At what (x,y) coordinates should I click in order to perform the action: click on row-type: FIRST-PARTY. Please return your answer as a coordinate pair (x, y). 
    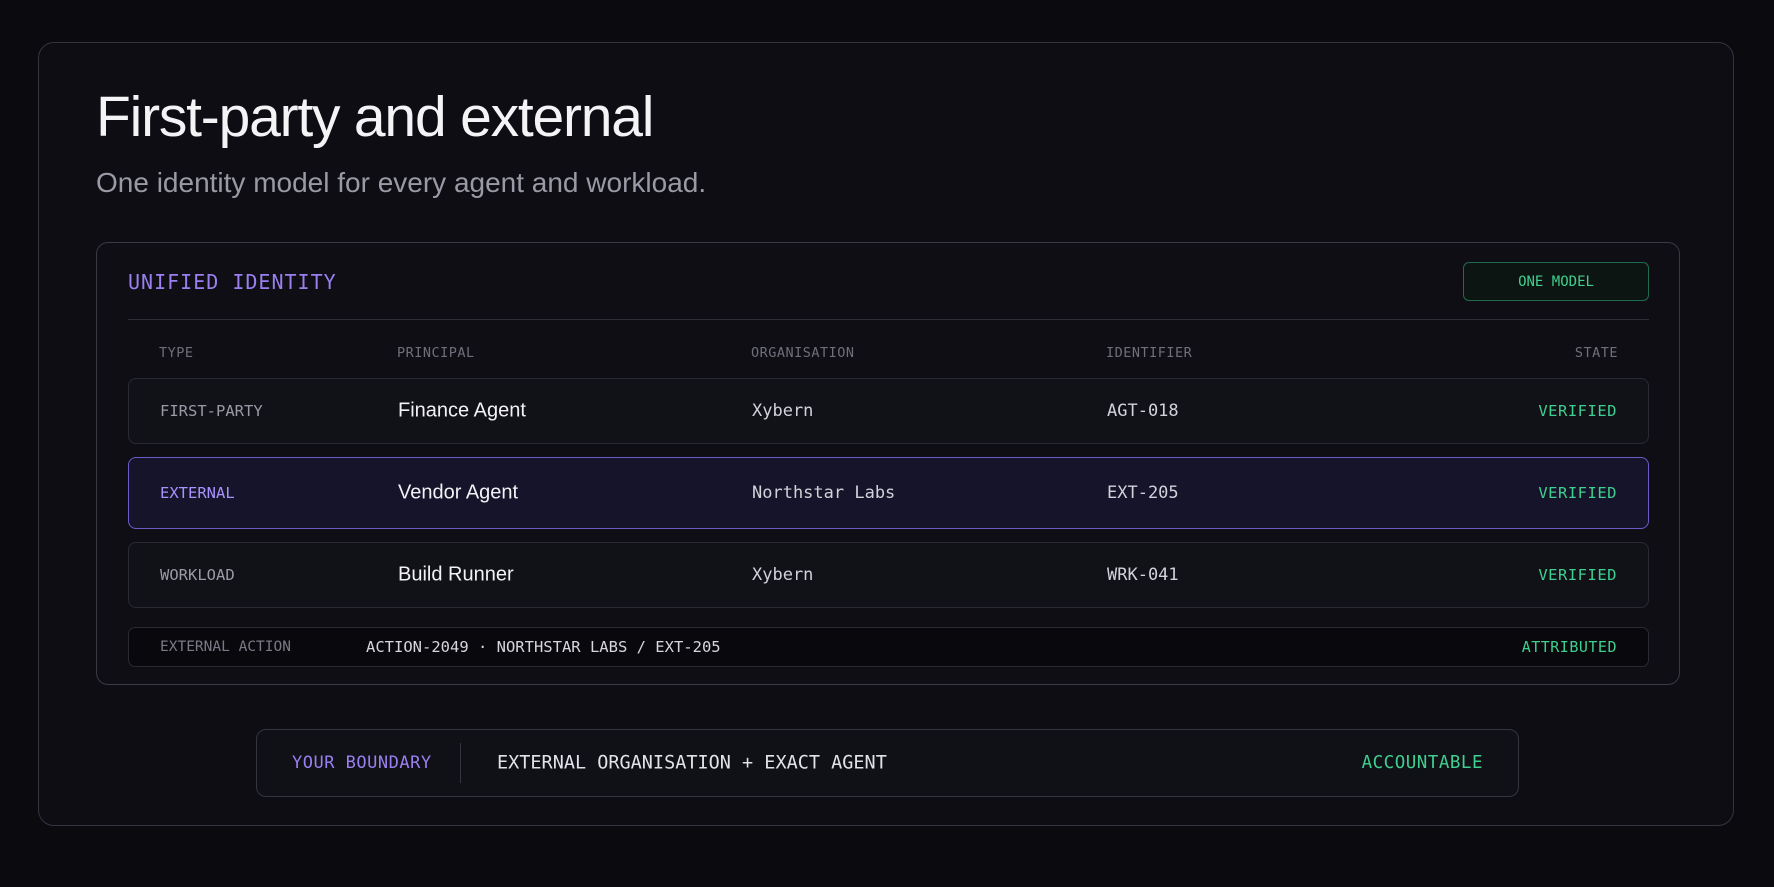
    Looking at the image, I should click on (211, 411).